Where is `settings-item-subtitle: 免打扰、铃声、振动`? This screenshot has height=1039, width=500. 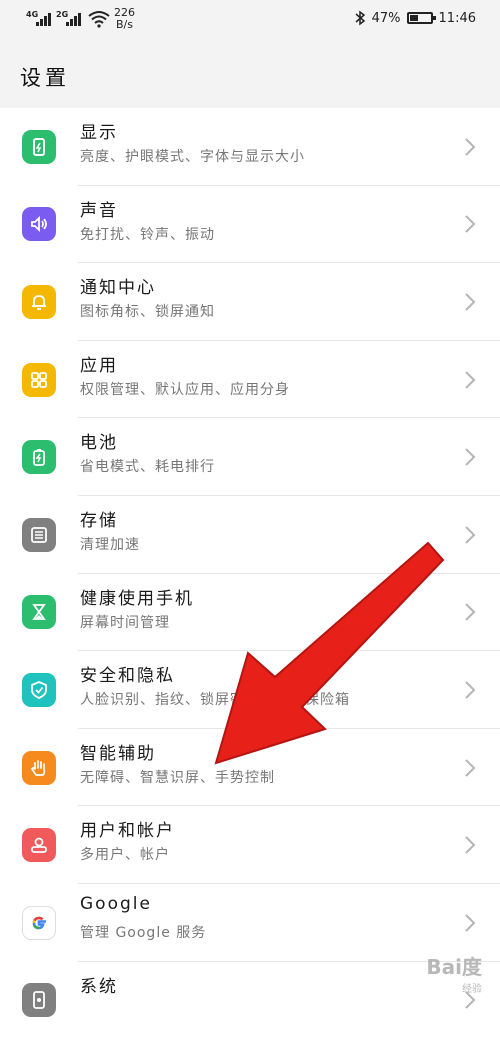
settings-item-subtitle: 免打扰、铃声、振动 is located at coordinates (147, 234).